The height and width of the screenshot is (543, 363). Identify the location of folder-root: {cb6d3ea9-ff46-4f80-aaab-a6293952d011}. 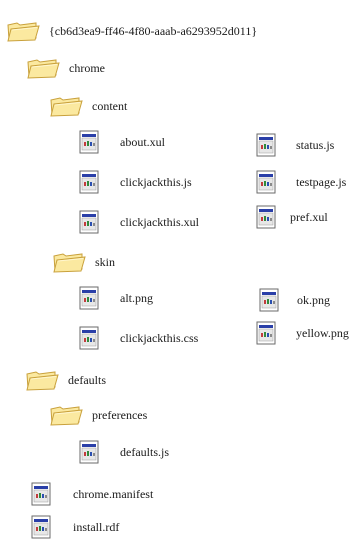
(131, 31).